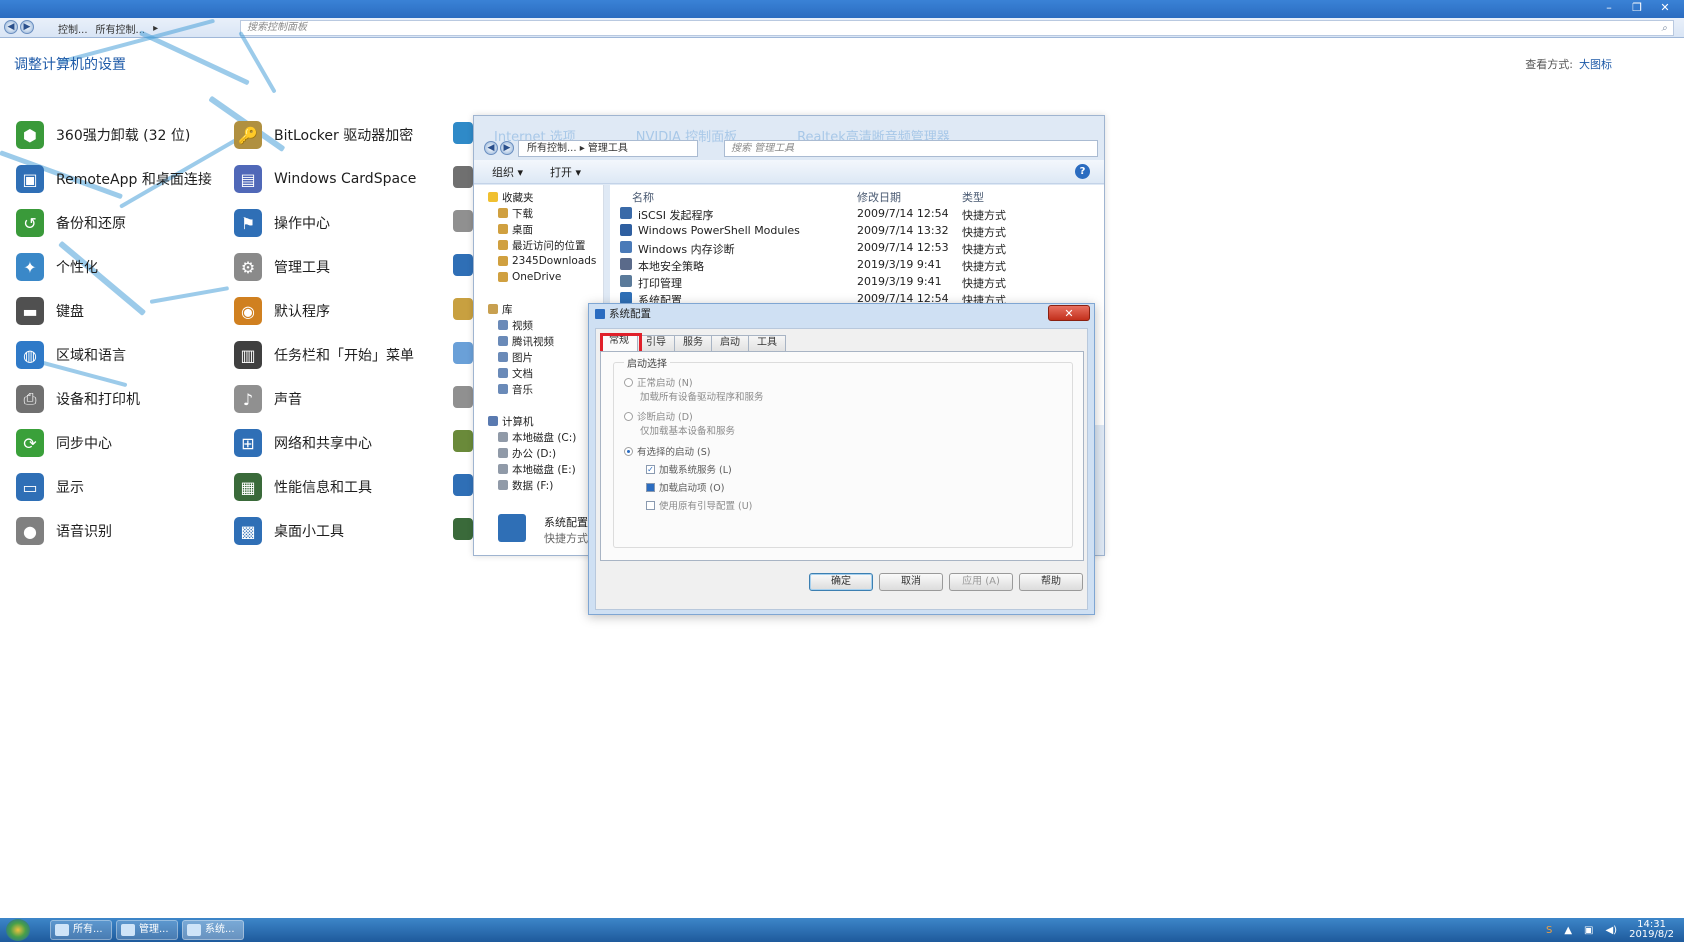 The width and height of the screenshot is (1684, 942). Describe the element at coordinates (879, 197) in the screenshot. I see `column-header-date: 修改日期` at that location.